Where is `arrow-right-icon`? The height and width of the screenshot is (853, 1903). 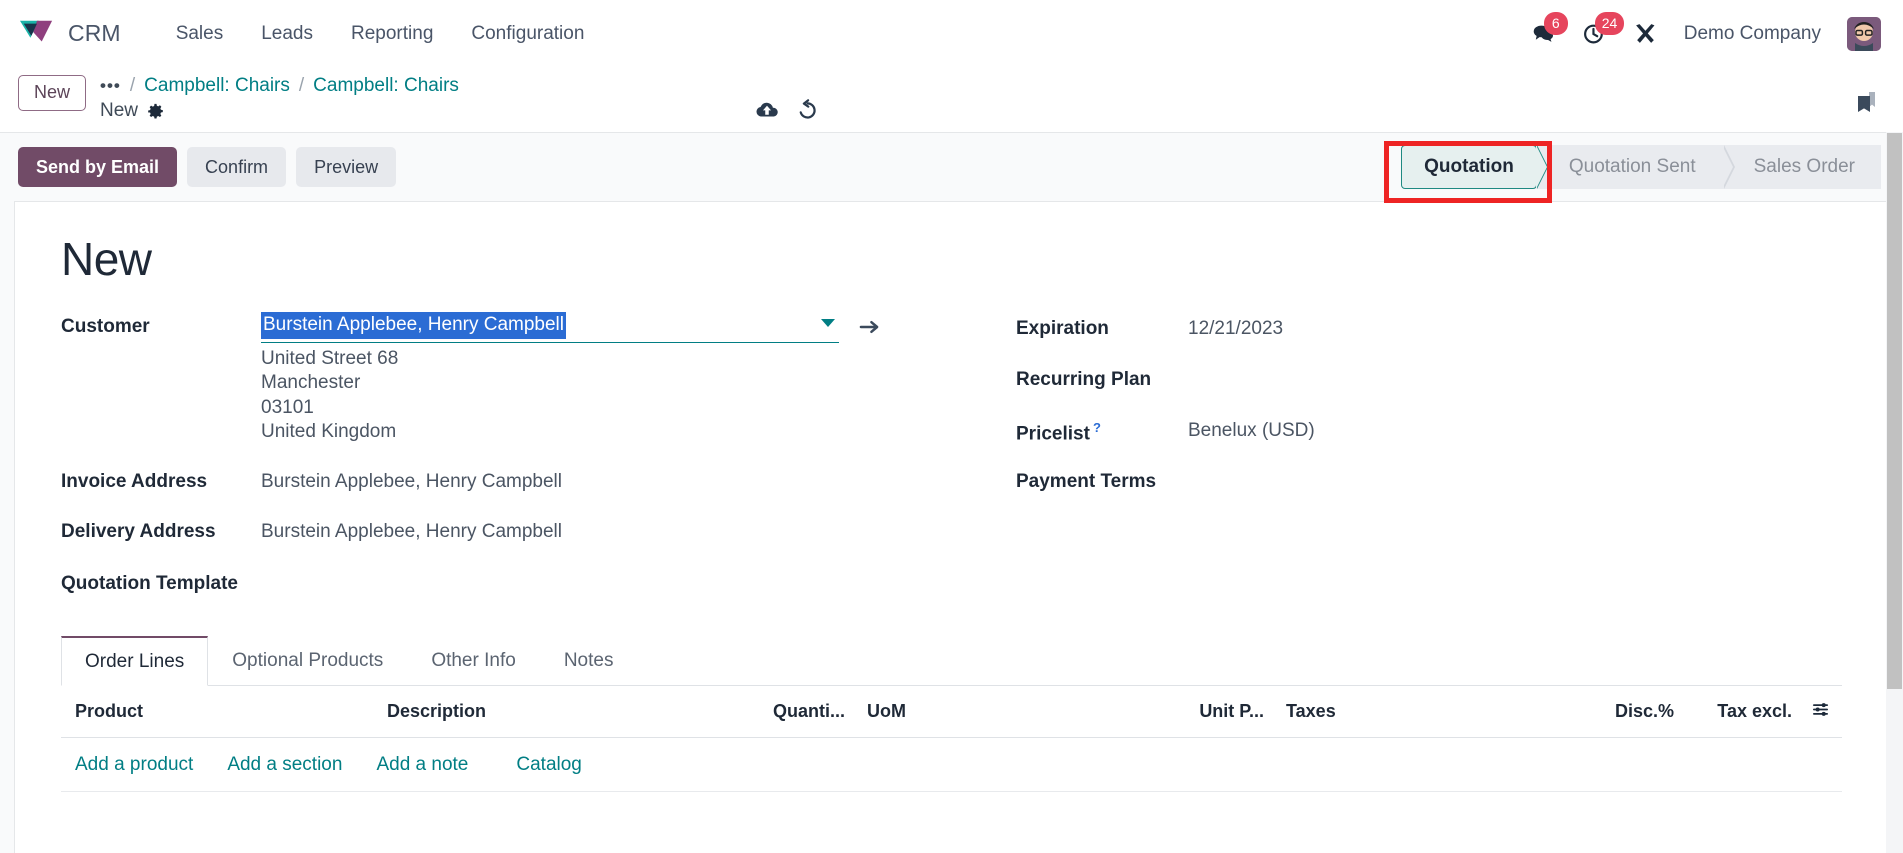
arrow-right-icon is located at coordinates (869, 327).